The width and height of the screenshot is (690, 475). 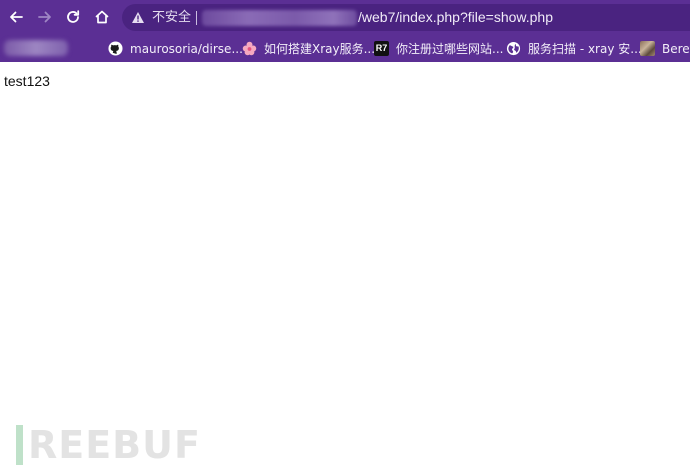 What do you see at coordinates (249, 48) in the screenshot?
I see `flower-icon` at bounding box center [249, 48].